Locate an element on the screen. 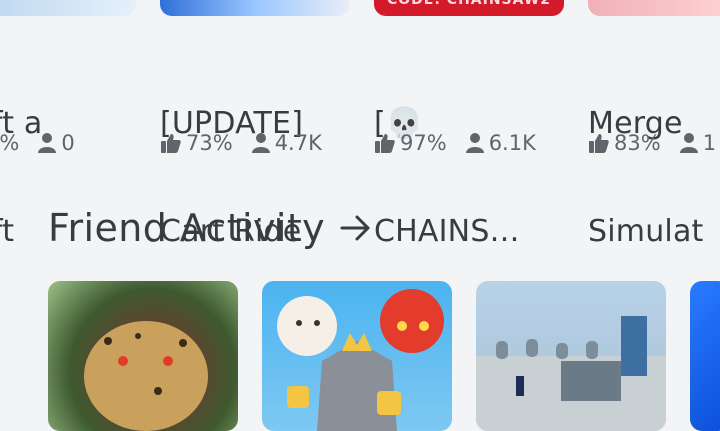  section-title: Friend Activity is located at coordinates (187, 228).